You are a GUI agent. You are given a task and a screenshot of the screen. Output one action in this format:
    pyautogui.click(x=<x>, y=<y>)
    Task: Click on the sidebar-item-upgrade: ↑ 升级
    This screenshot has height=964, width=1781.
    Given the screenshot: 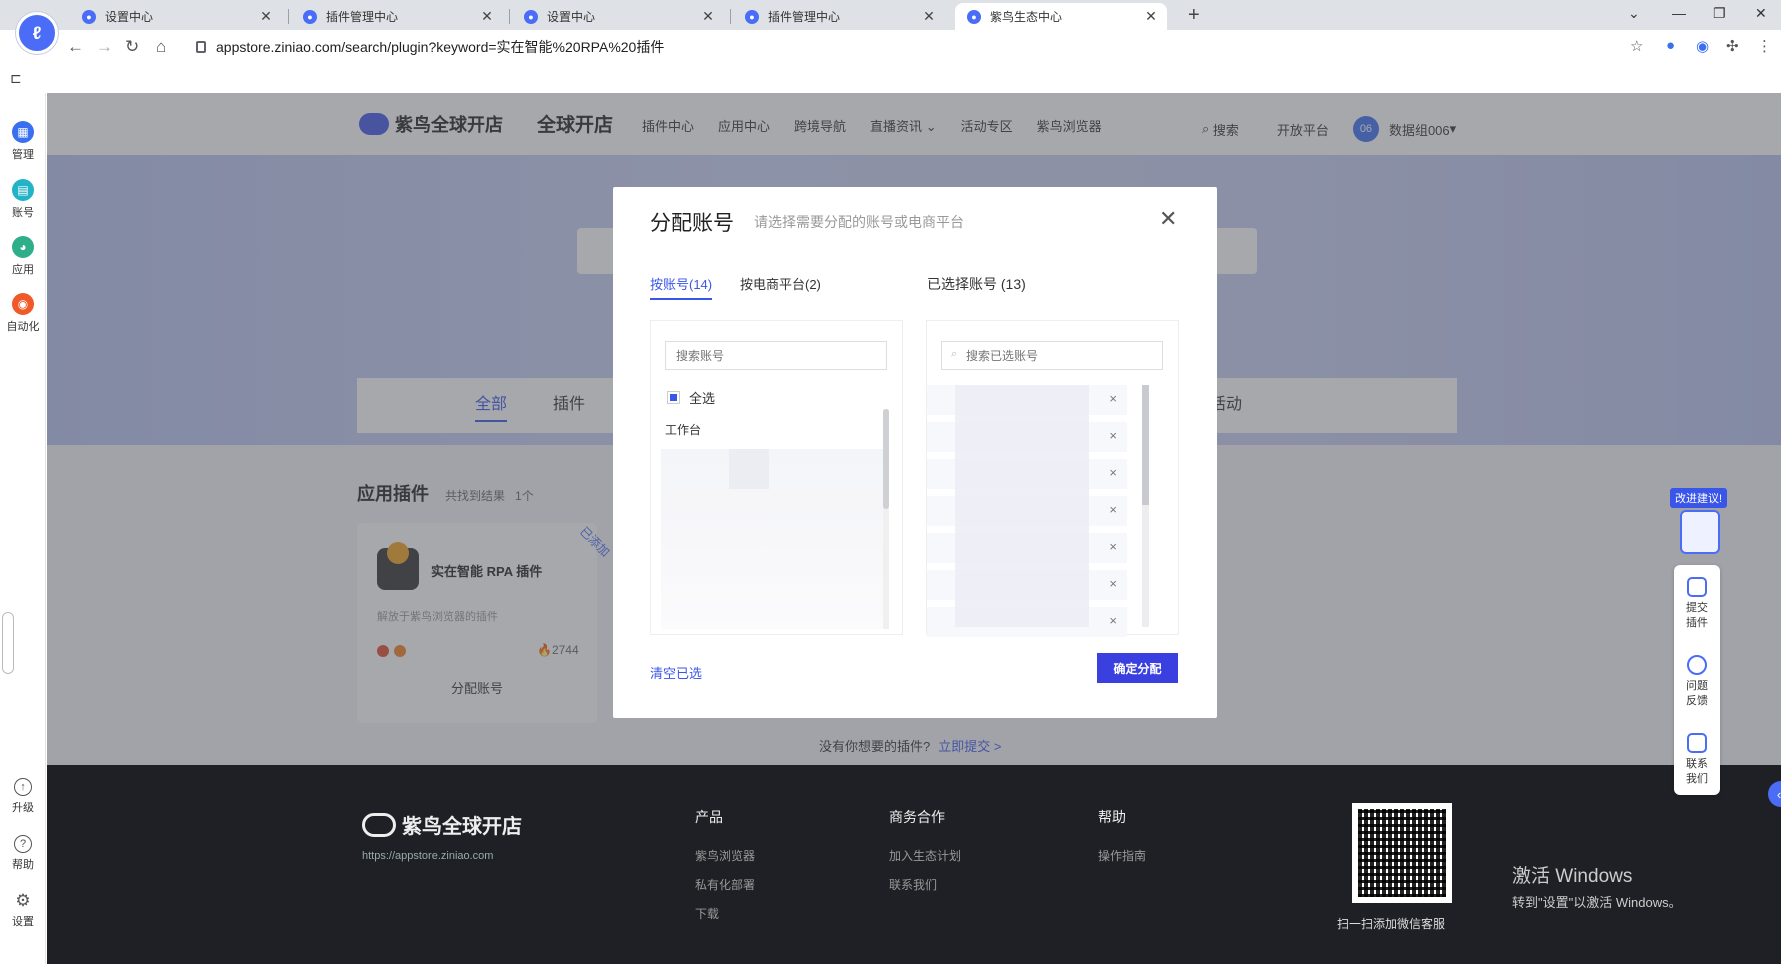 What is the action you would take?
    pyautogui.click(x=23, y=796)
    